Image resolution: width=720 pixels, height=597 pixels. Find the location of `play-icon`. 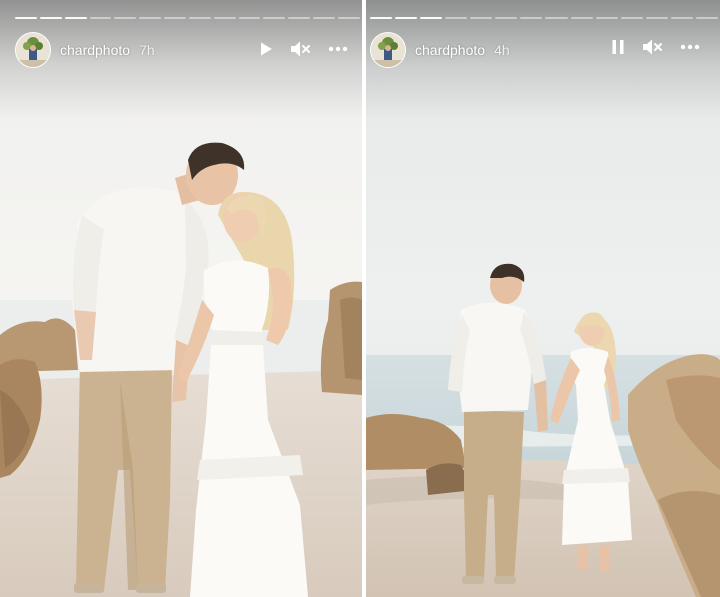

play-icon is located at coordinates (266, 49).